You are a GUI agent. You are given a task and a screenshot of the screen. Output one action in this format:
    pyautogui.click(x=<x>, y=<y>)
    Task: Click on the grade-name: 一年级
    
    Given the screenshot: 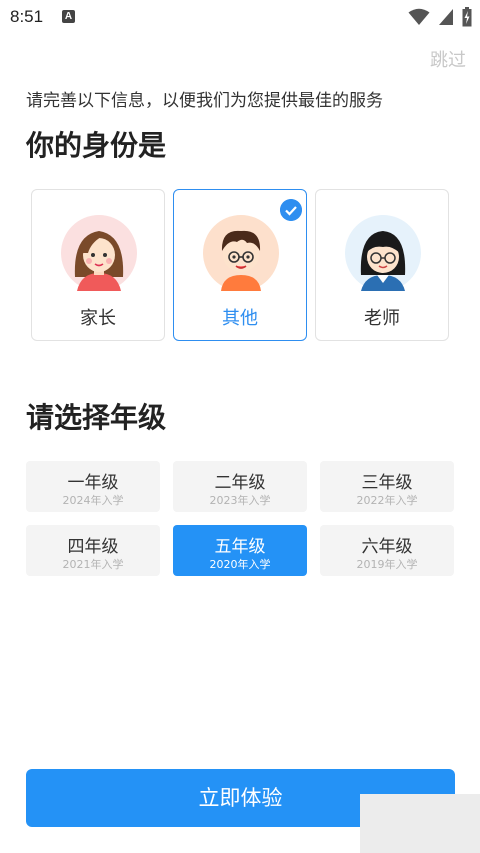 What is the action you would take?
    pyautogui.click(x=93, y=483)
    